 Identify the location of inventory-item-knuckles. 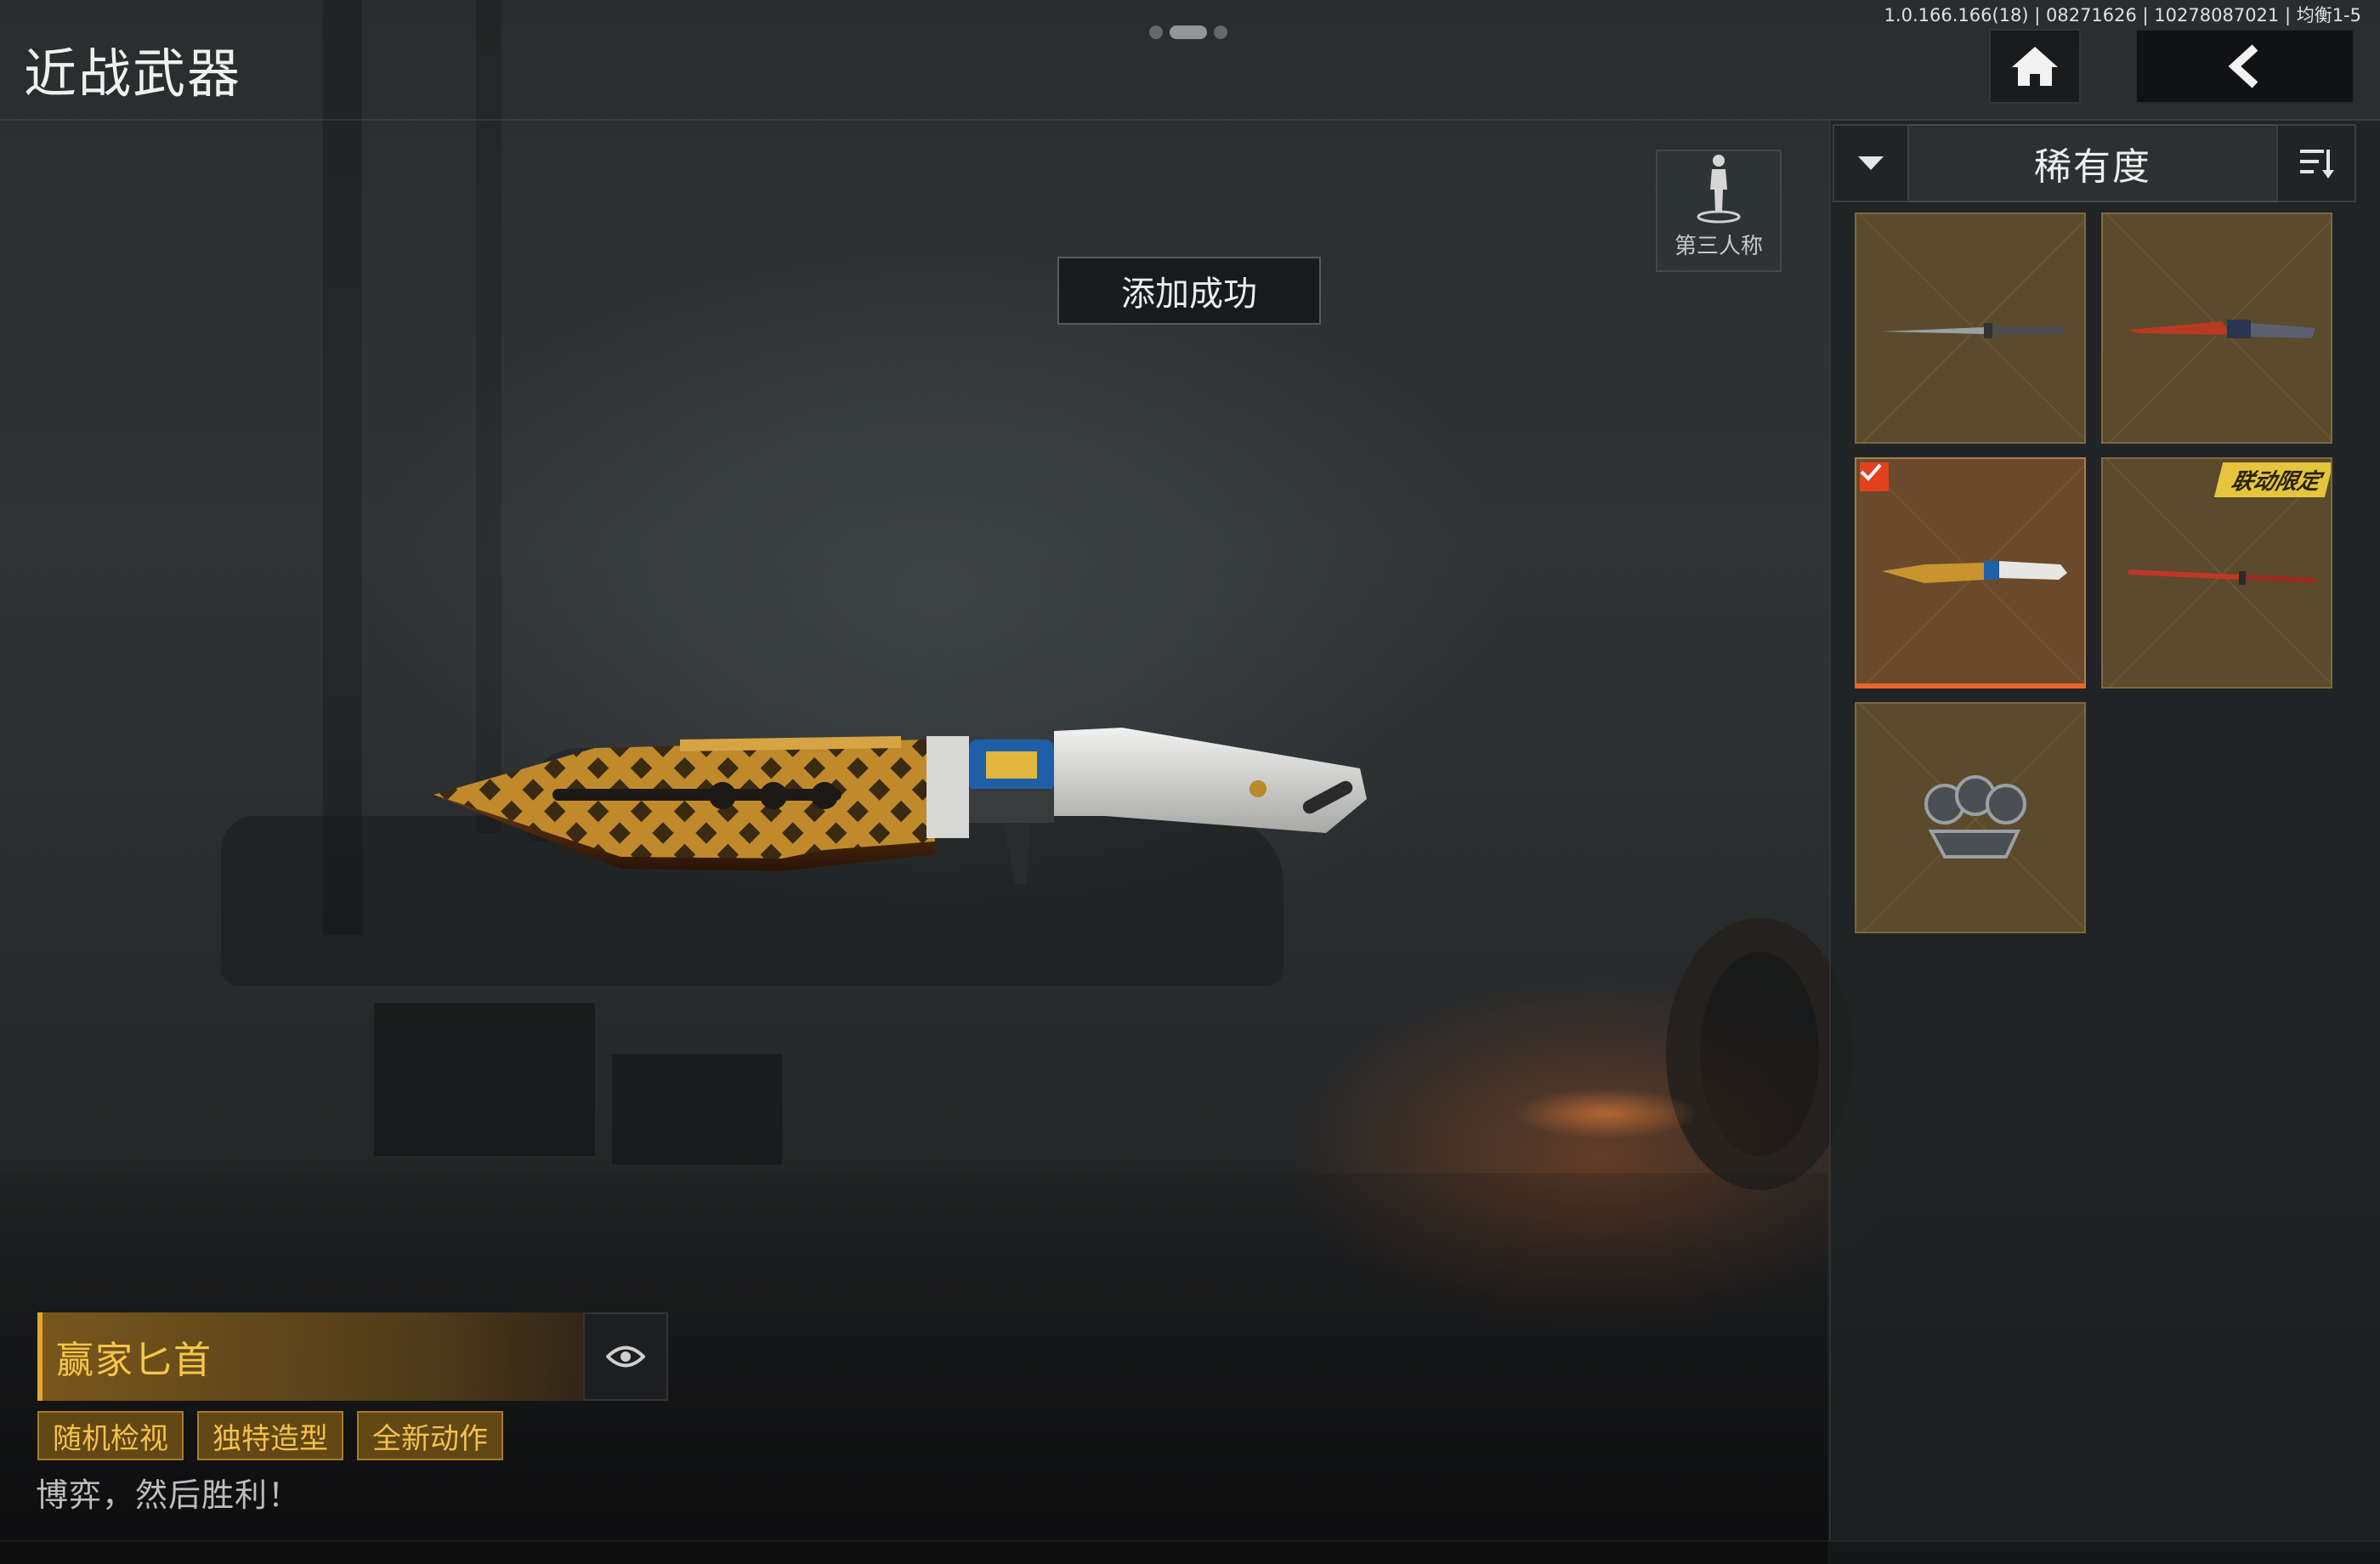
(1971, 817).